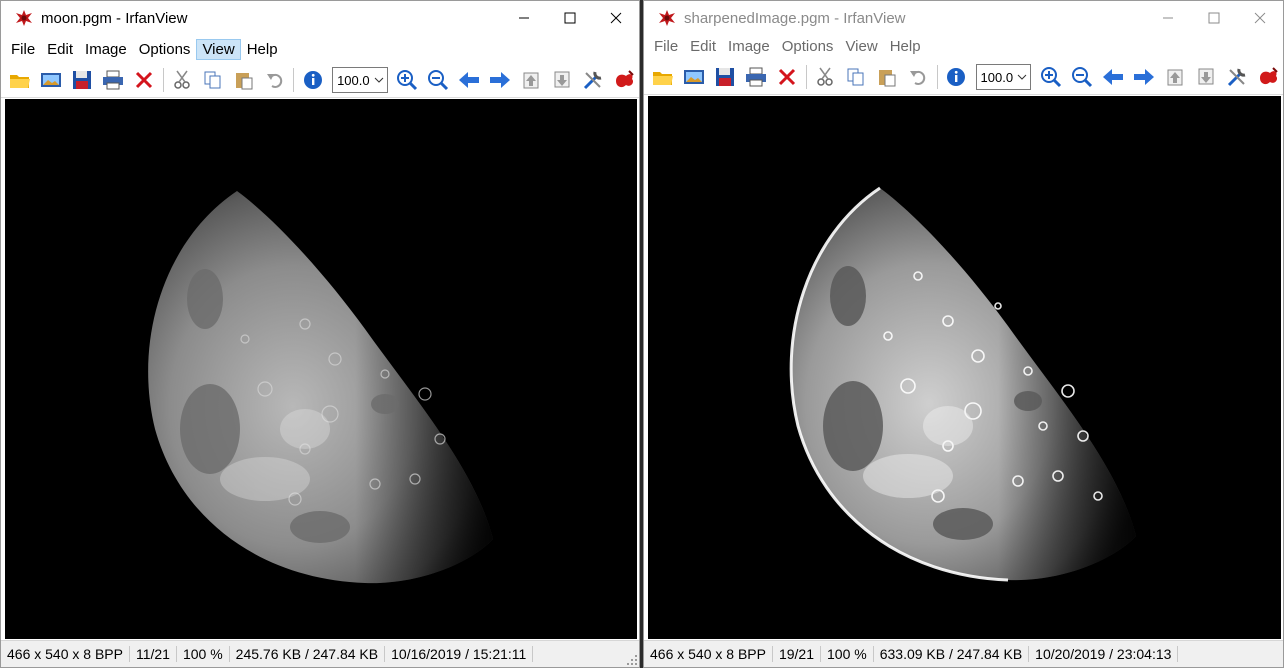 The height and width of the screenshot is (668, 1284). I want to click on resize-grip-icon, so click(632, 660).